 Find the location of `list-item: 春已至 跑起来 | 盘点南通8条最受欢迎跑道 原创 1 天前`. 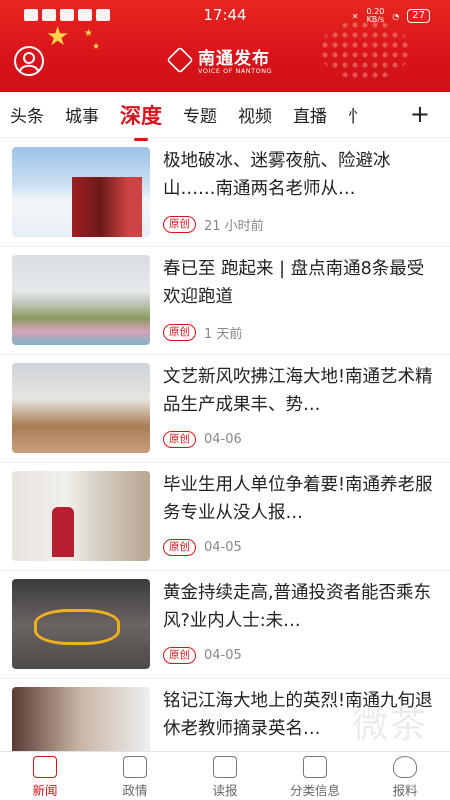

list-item: 春已至 跑起来 | 盘点南通8条最受欢迎跑道 原创 1 天前 is located at coordinates (225, 301).